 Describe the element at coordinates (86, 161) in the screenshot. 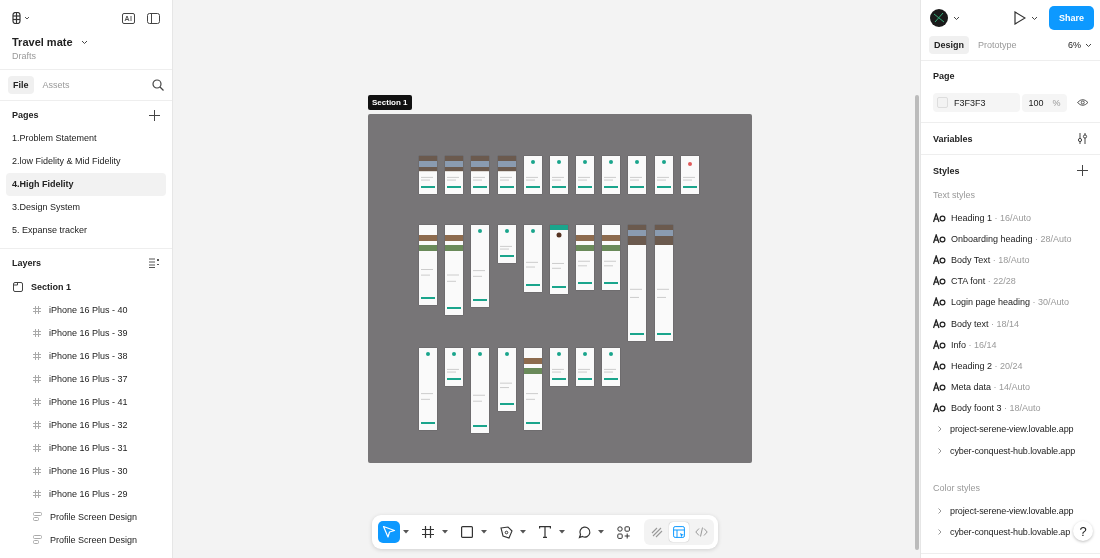

I see `page-item: 2.low Fidelity & Mid Fidelity` at that location.